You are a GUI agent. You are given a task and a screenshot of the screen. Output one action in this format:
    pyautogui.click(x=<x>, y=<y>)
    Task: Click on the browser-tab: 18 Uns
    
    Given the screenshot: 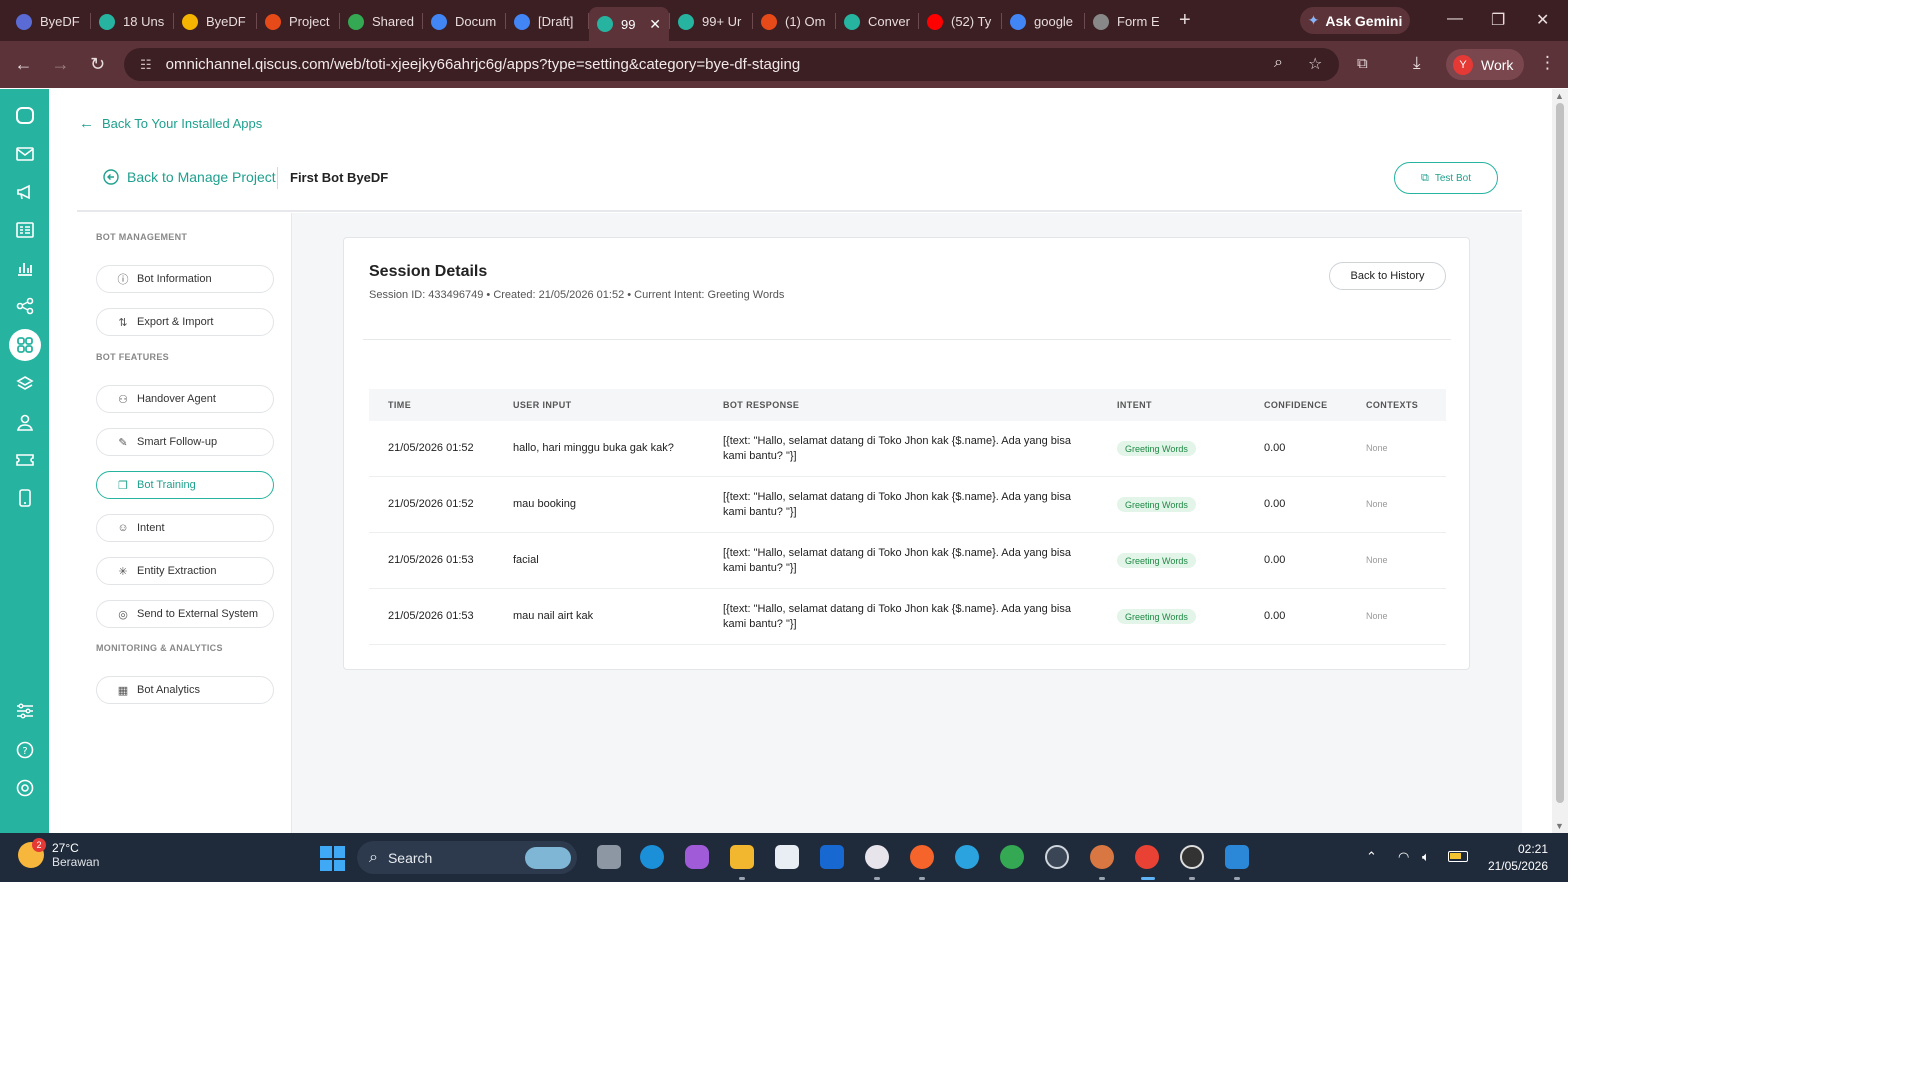 What is the action you would take?
    pyautogui.click(x=132, y=22)
    